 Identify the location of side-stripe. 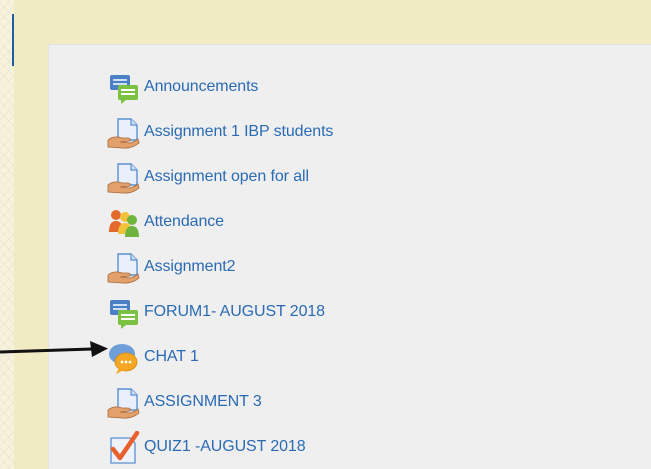
(31, 256).